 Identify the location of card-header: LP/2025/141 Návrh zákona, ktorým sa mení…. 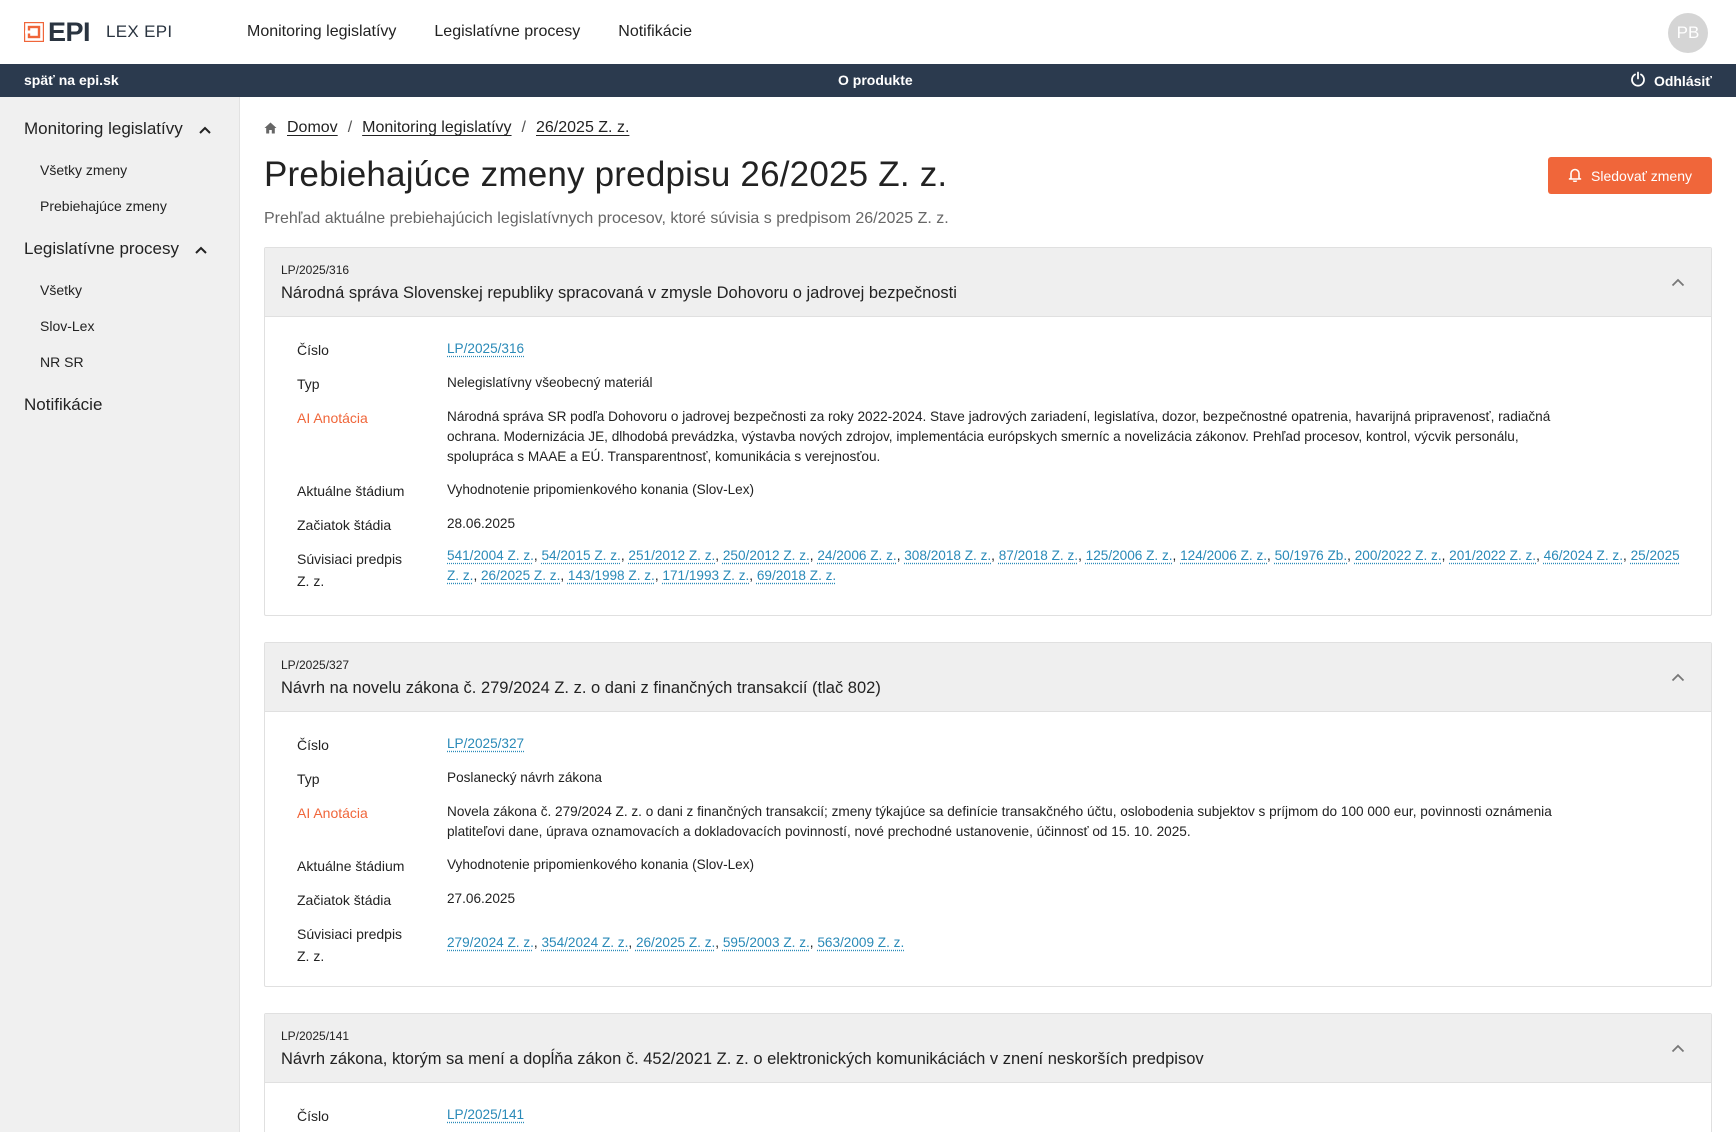
(988, 1048).